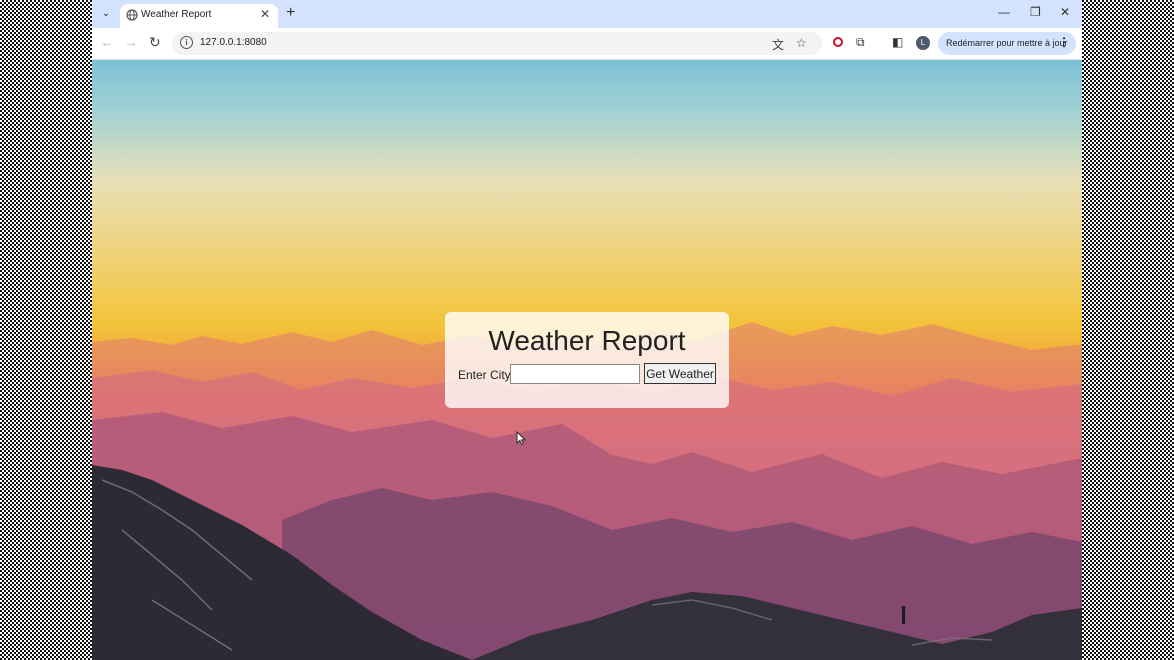  I want to click on tab-weather-report: Weather Report ✕, so click(199, 16).